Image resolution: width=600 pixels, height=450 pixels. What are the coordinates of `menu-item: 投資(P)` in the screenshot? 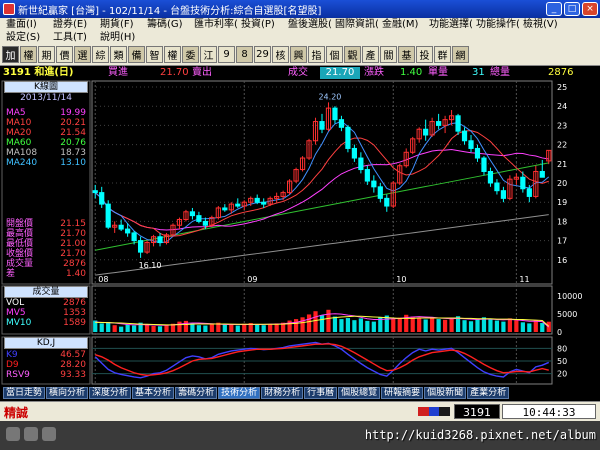 It's located at (261, 24).